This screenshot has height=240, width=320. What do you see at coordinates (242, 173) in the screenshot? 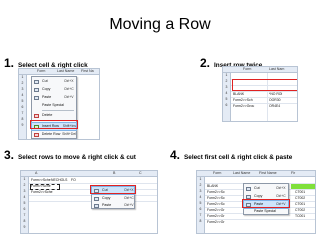
I see `column-header: Last Name` at bounding box center [242, 173].